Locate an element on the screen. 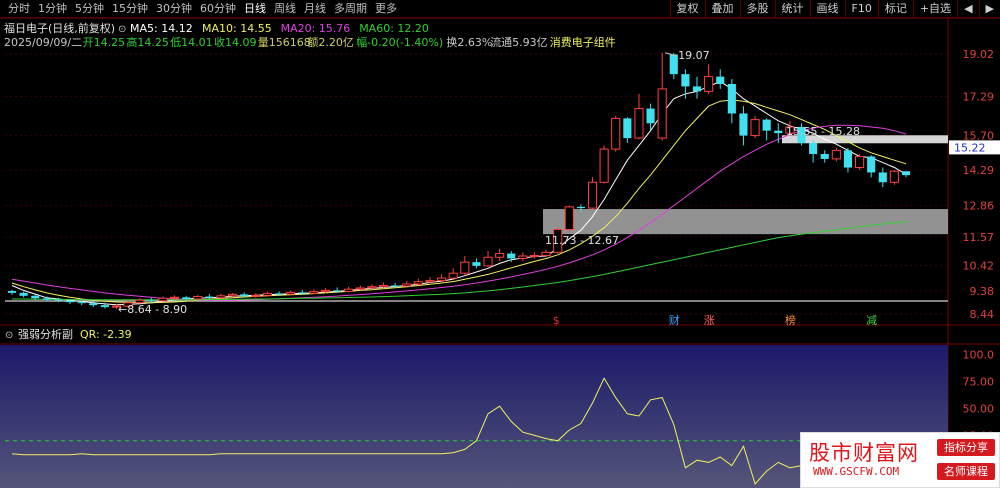 This screenshot has height=488, width=1000. period-tab-2: 5分钟 is located at coordinates (89, 9).